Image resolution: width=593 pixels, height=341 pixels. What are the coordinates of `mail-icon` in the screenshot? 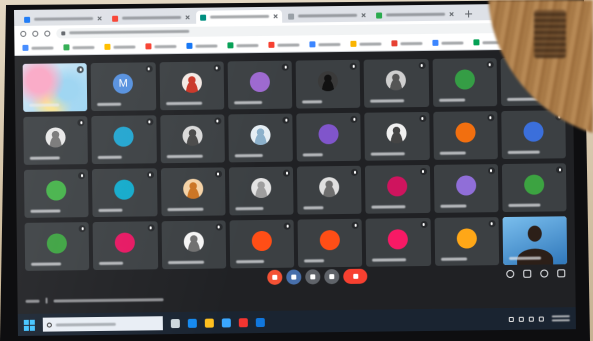 It's located at (260, 322).